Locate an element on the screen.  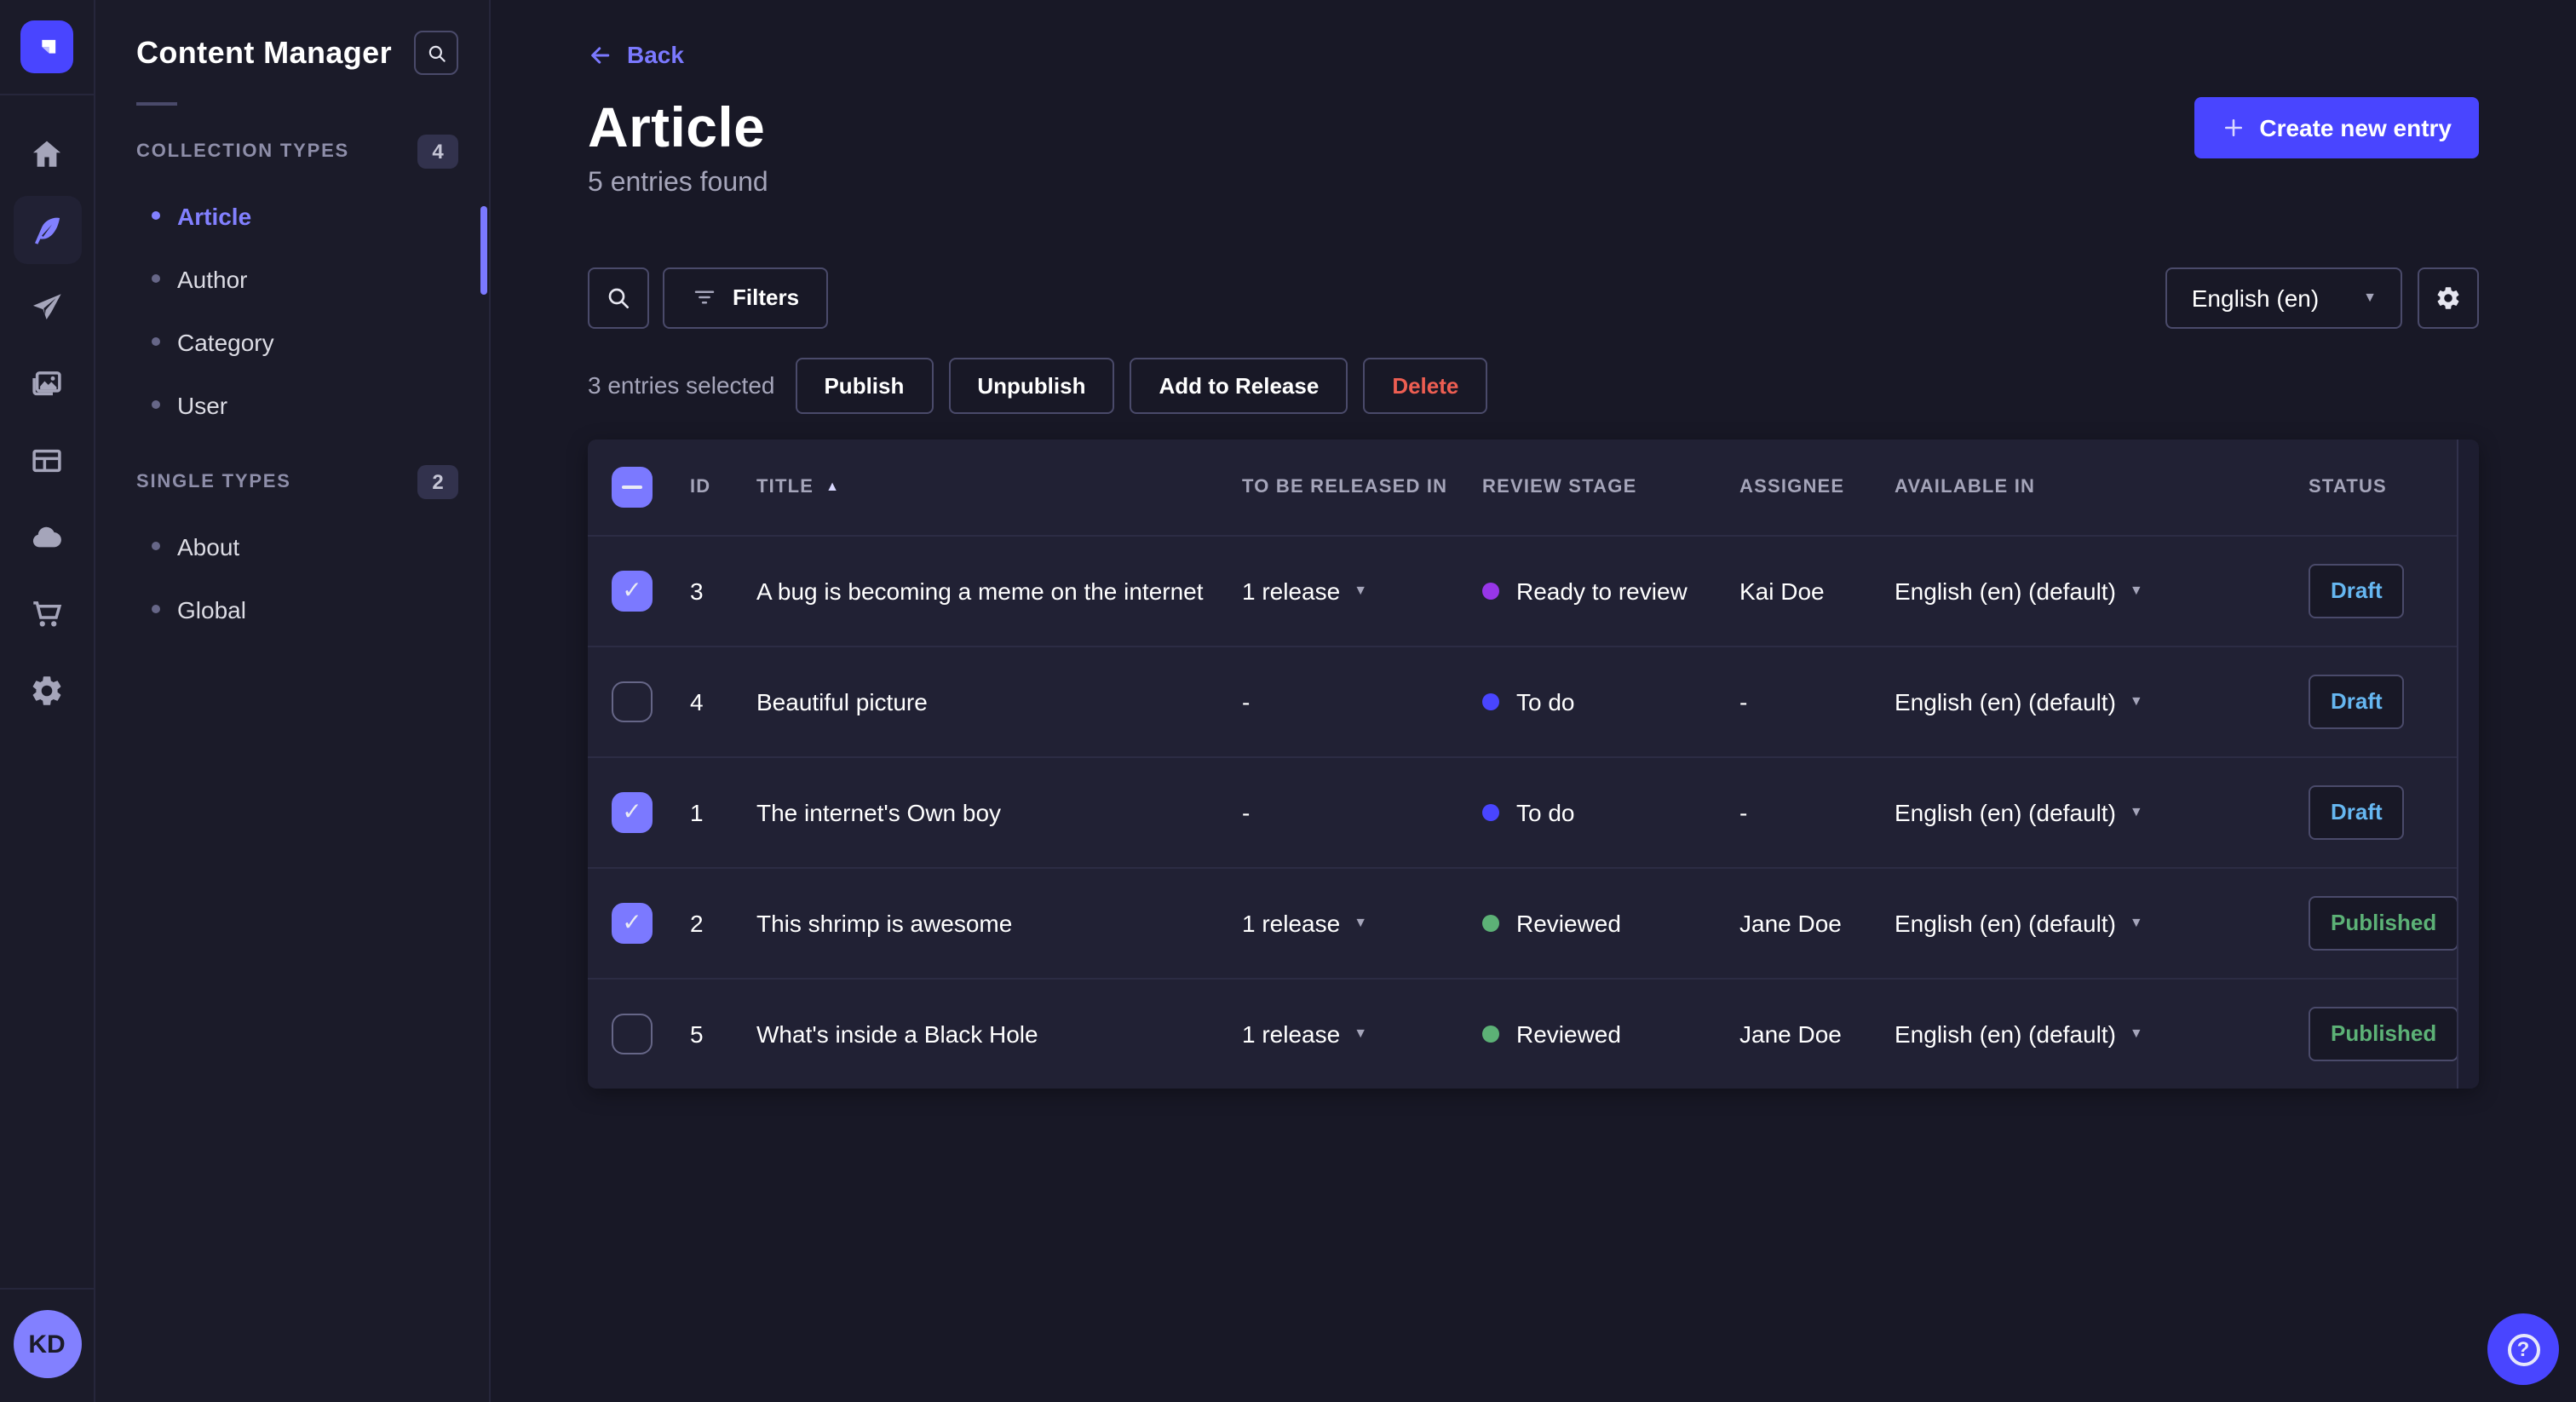
settings-icon is located at coordinates (47, 690).